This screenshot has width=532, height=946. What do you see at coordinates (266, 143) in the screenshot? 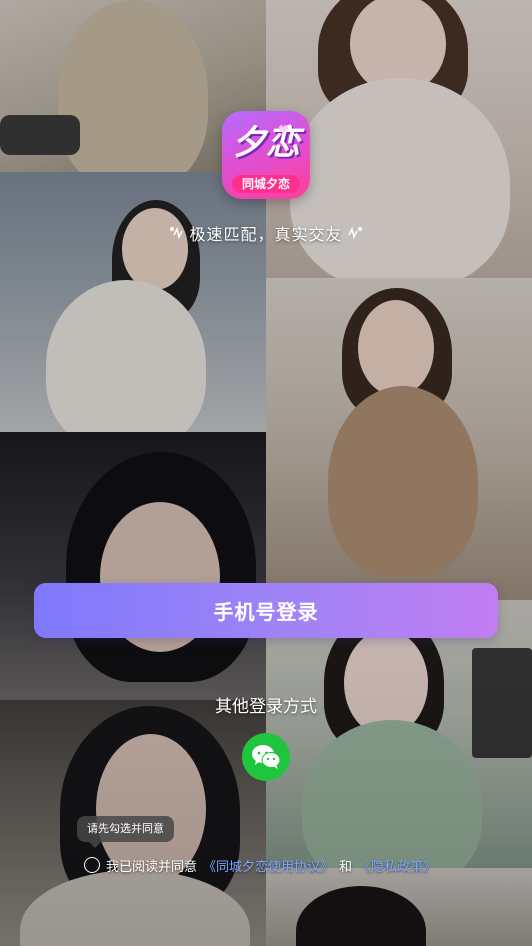
I see `logo-title: 夕恋` at bounding box center [266, 143].